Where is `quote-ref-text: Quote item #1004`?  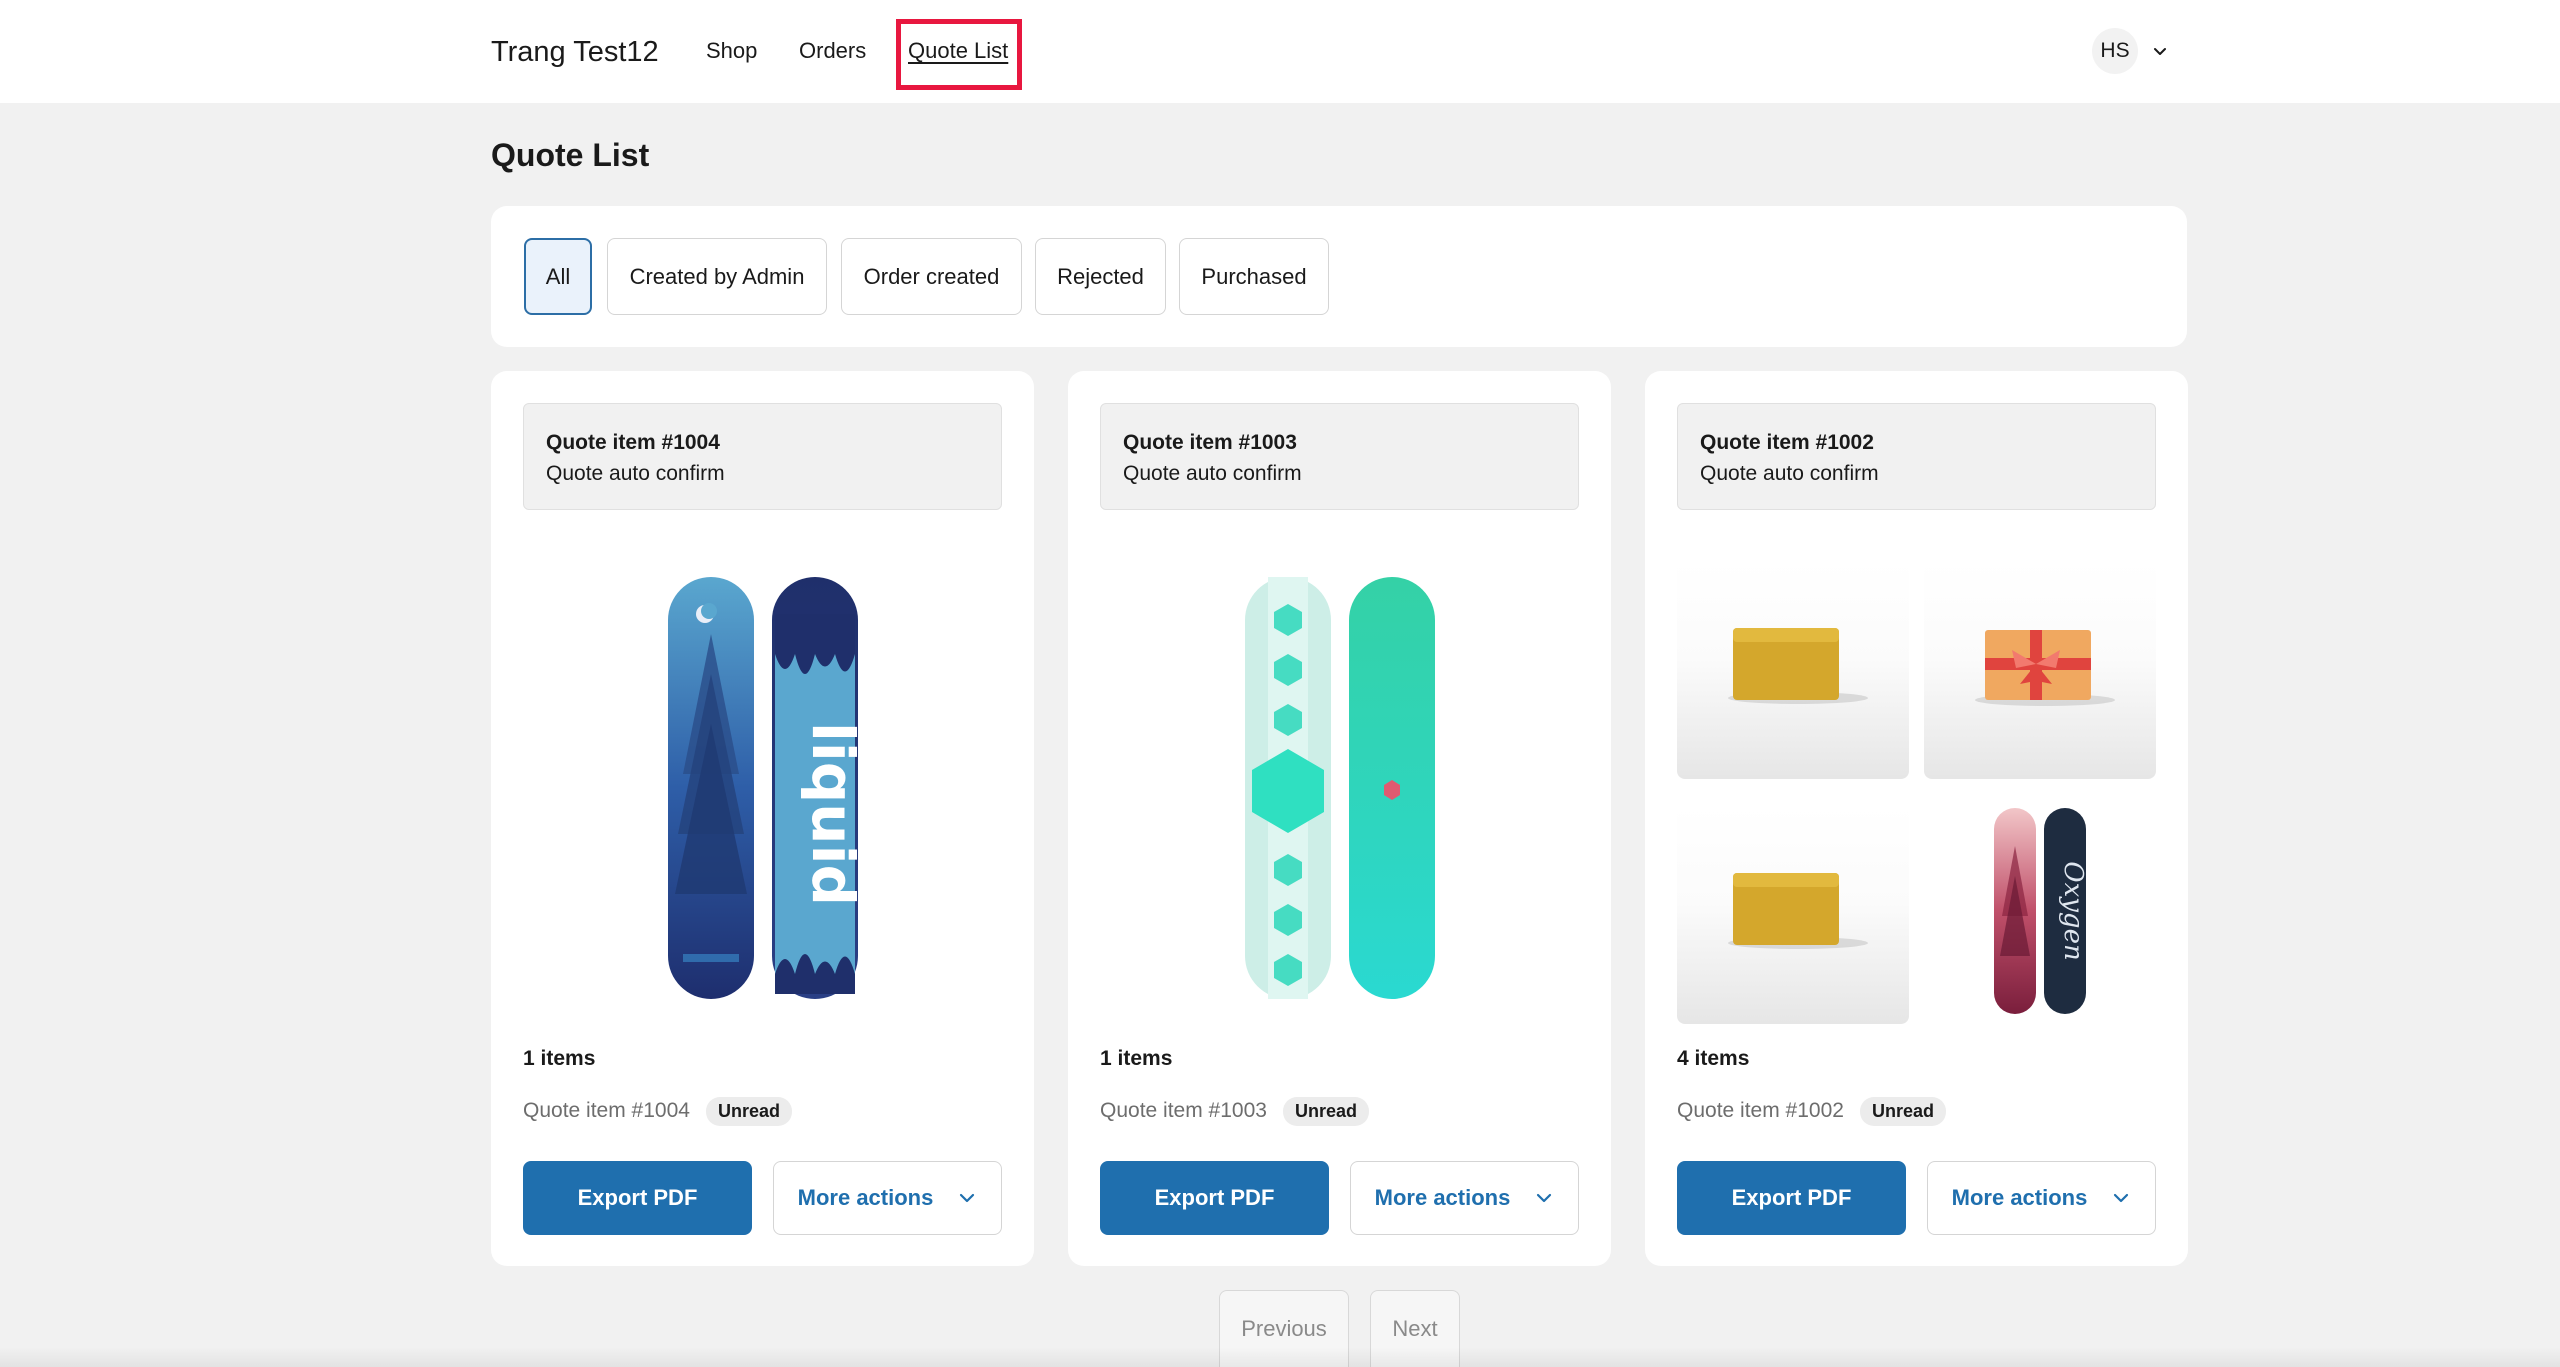
quote-ref-text: Quote item #1004 is located at coordinates (606, 1110).